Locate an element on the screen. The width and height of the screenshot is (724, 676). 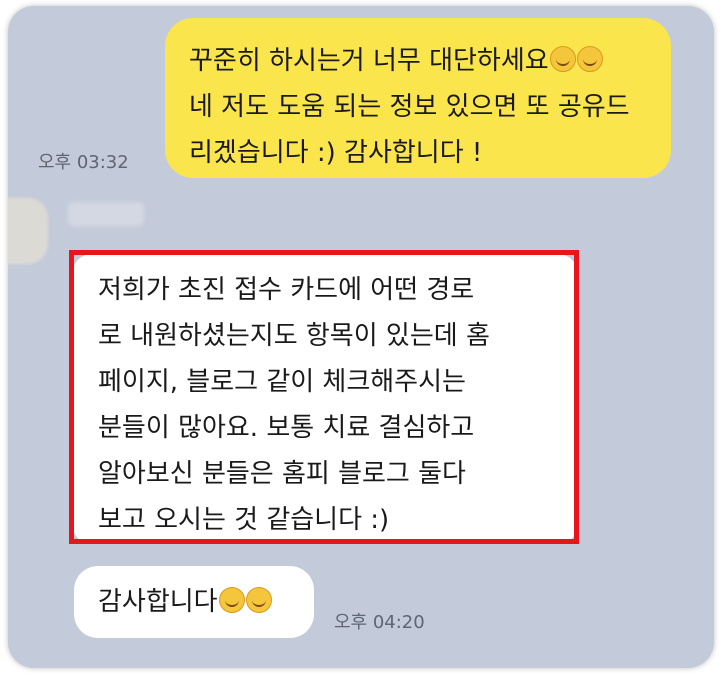
message-line: 분들이 많아요. 보통 치료 결심하고 is located at coordinates (286, 428).